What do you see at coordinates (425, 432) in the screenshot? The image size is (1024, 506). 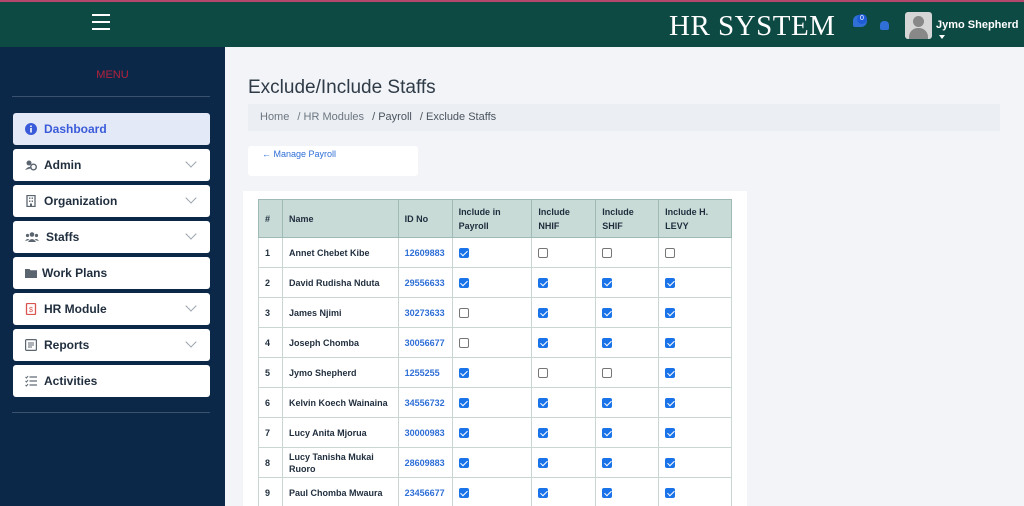 I see `staff-id-link: 30000983` at bounding box center [425, 432].